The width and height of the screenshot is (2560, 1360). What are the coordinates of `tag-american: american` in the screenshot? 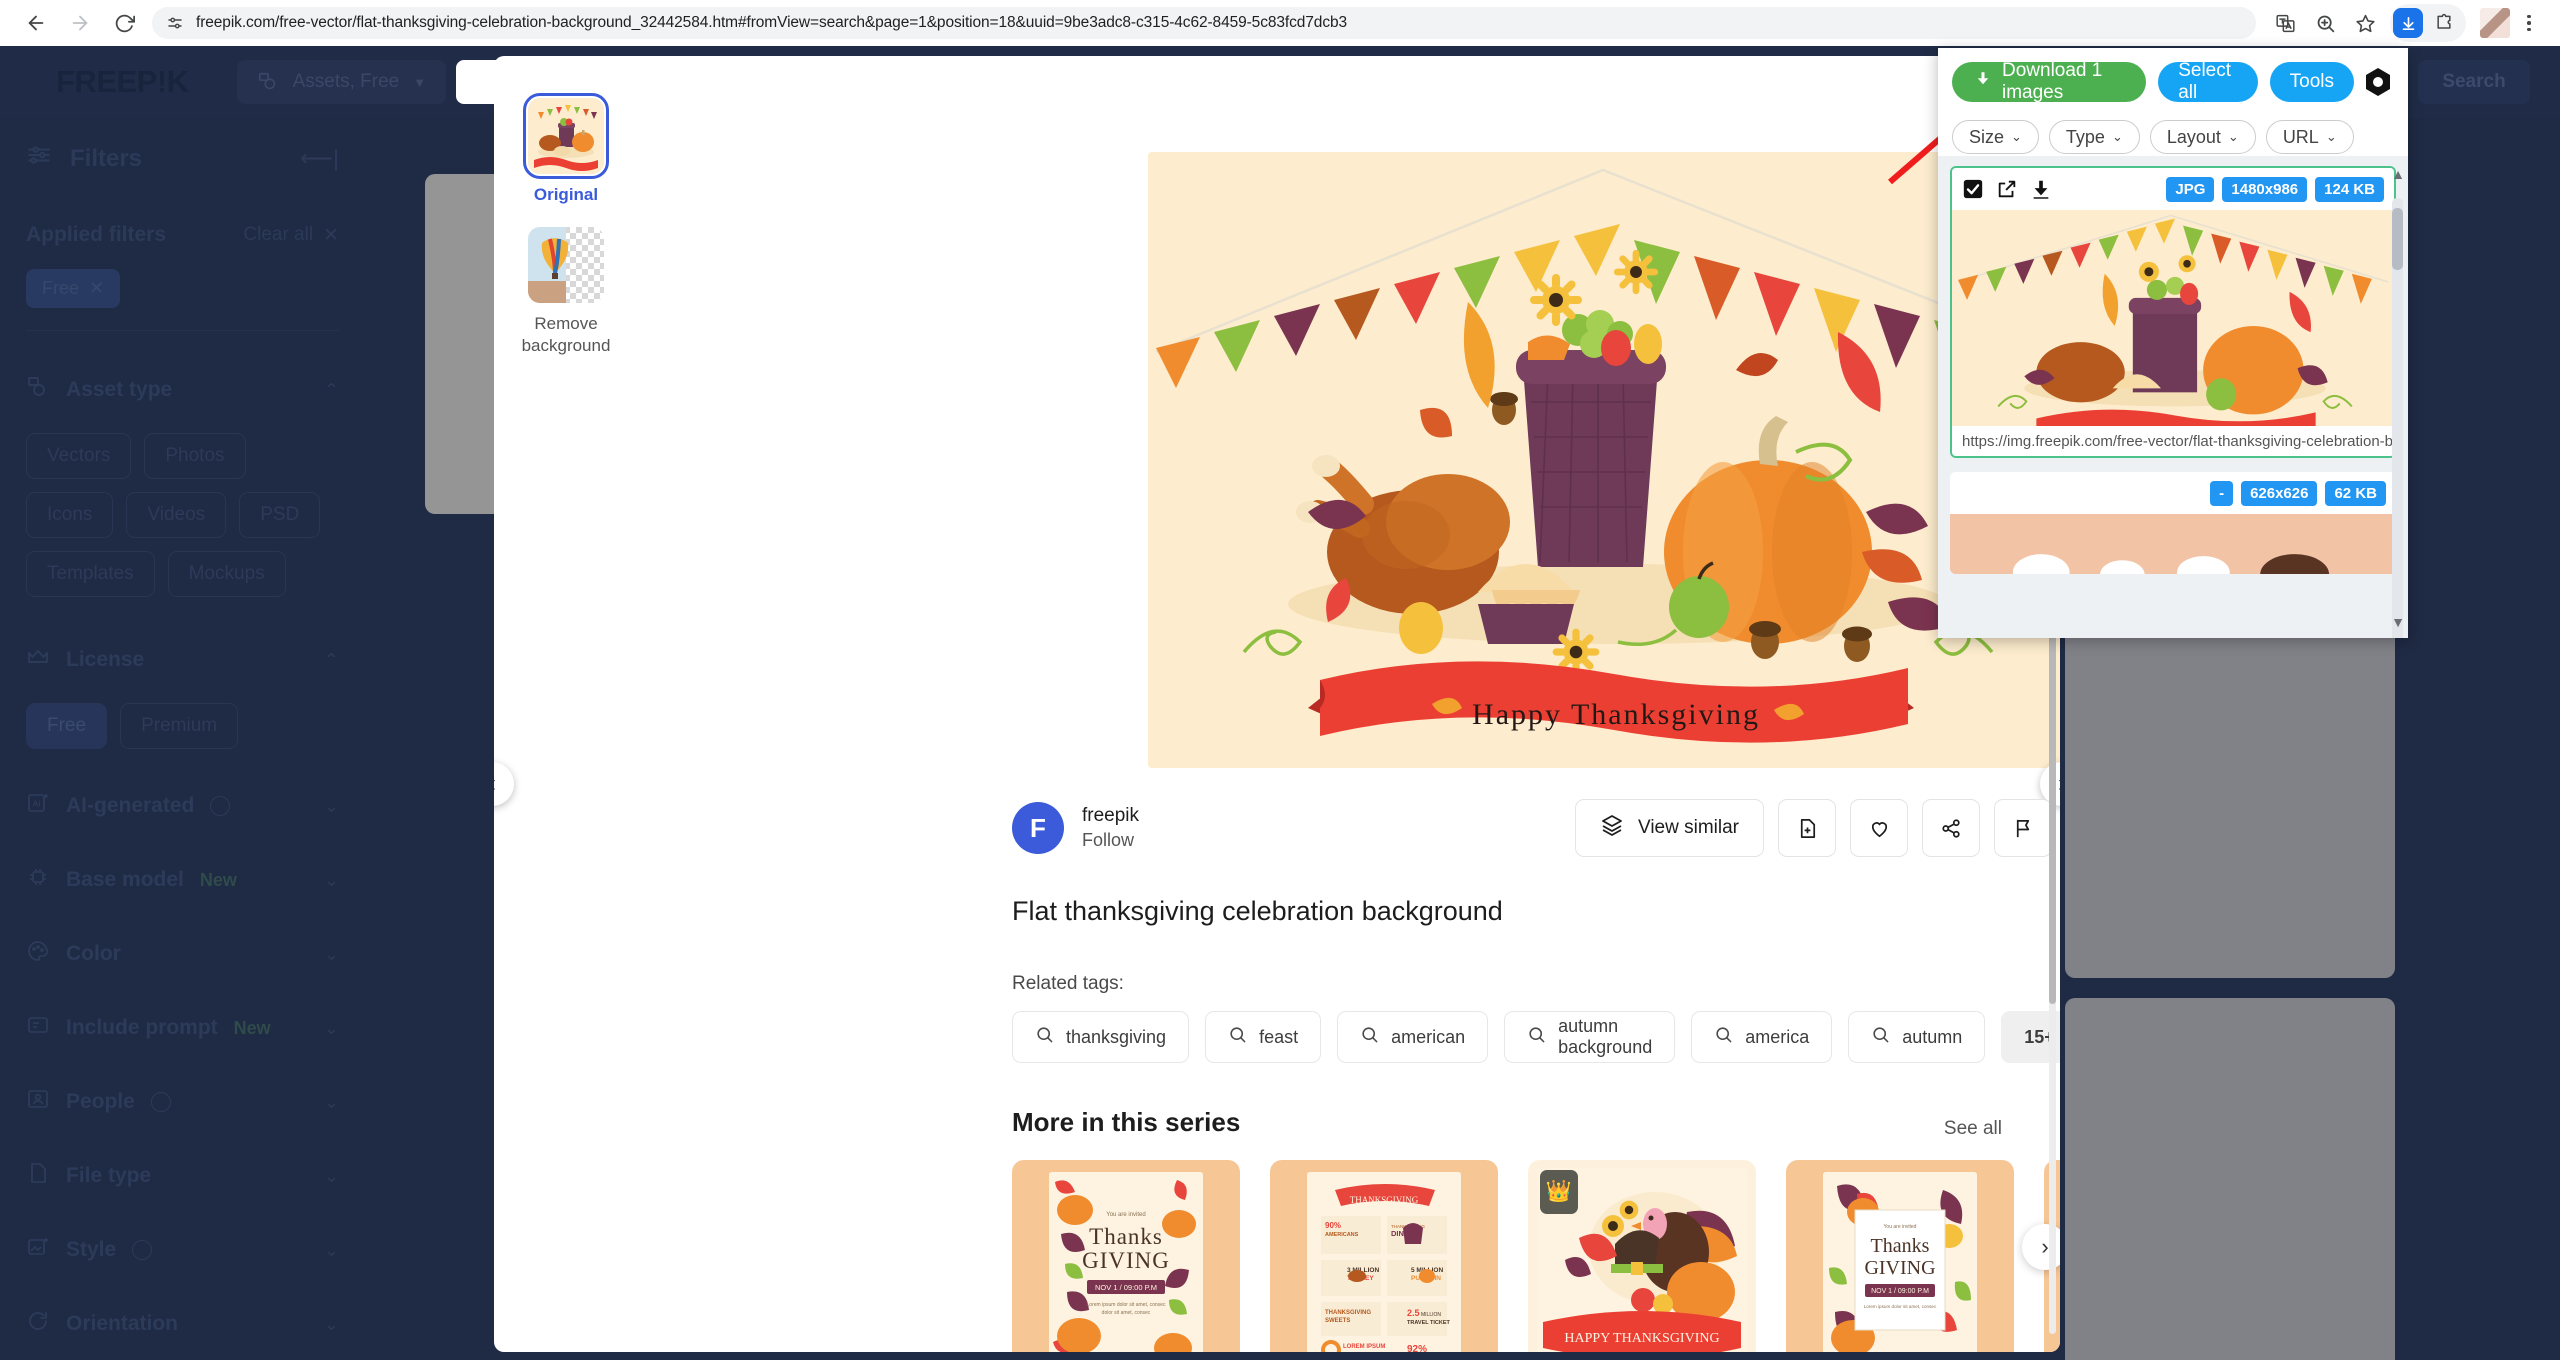 It's located at (1413, 1037).